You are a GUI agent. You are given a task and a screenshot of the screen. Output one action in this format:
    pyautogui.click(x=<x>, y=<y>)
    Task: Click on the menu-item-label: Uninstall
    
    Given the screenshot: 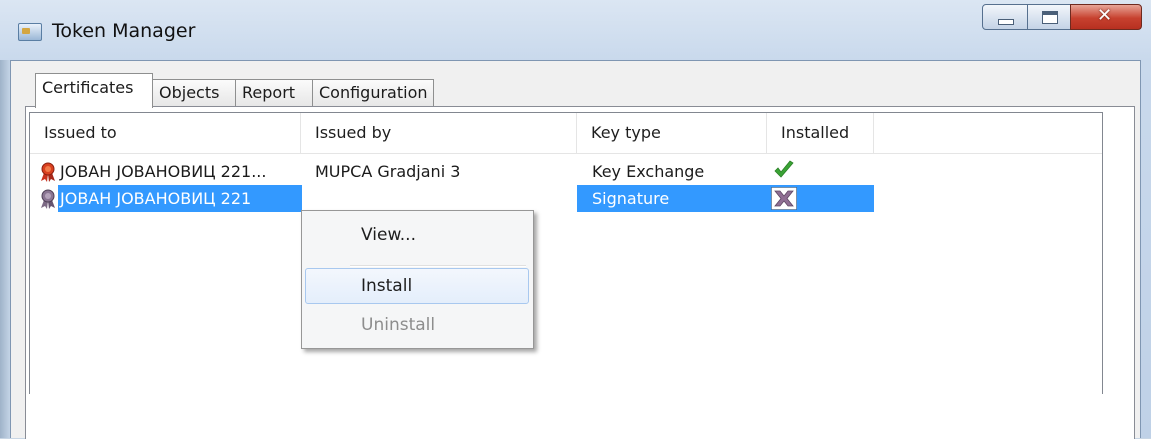 What is the action you would take?
    pyautogui.click(x=398, y=325)
    